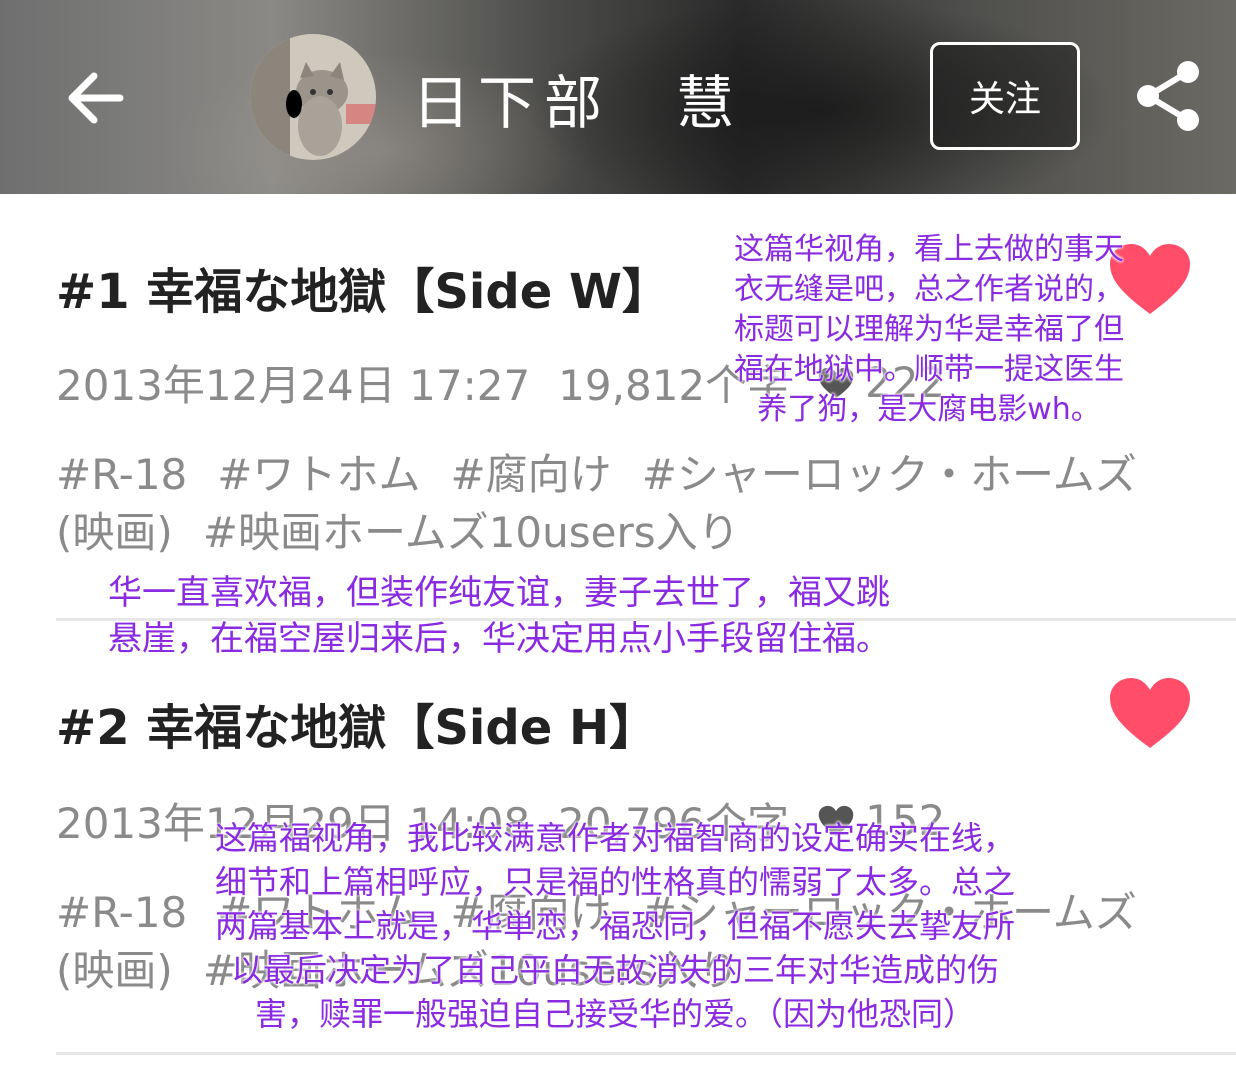  What do you see at coordinates (121, 474) in the screenshot?
I see `tag: #R-18` at bounding box center [121, 474].